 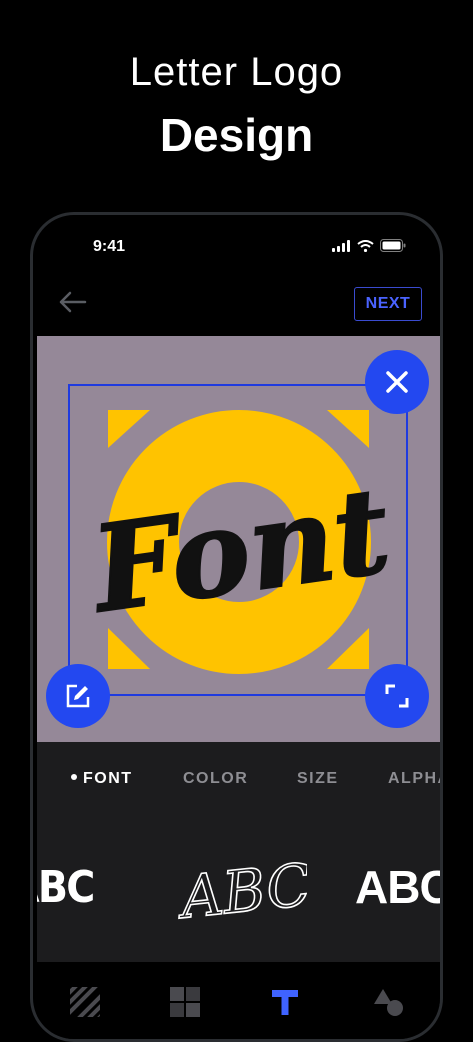 I want to click on option-tabs: FONT COLOR SIZE ALPHA, so click(x=238, y=777).